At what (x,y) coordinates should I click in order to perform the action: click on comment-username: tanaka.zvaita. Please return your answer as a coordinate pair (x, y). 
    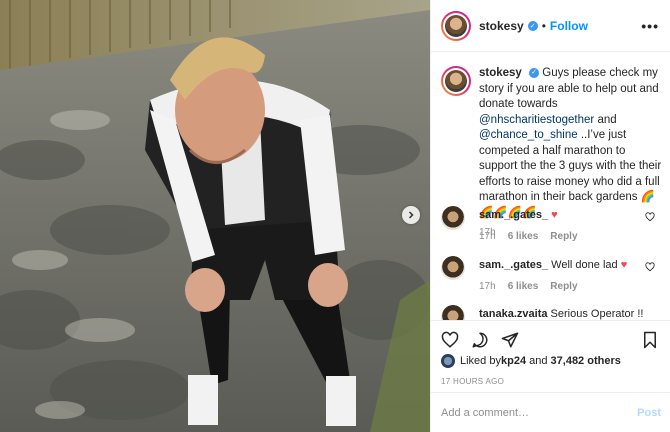
    Looking at the image, I should click on (513, 314).